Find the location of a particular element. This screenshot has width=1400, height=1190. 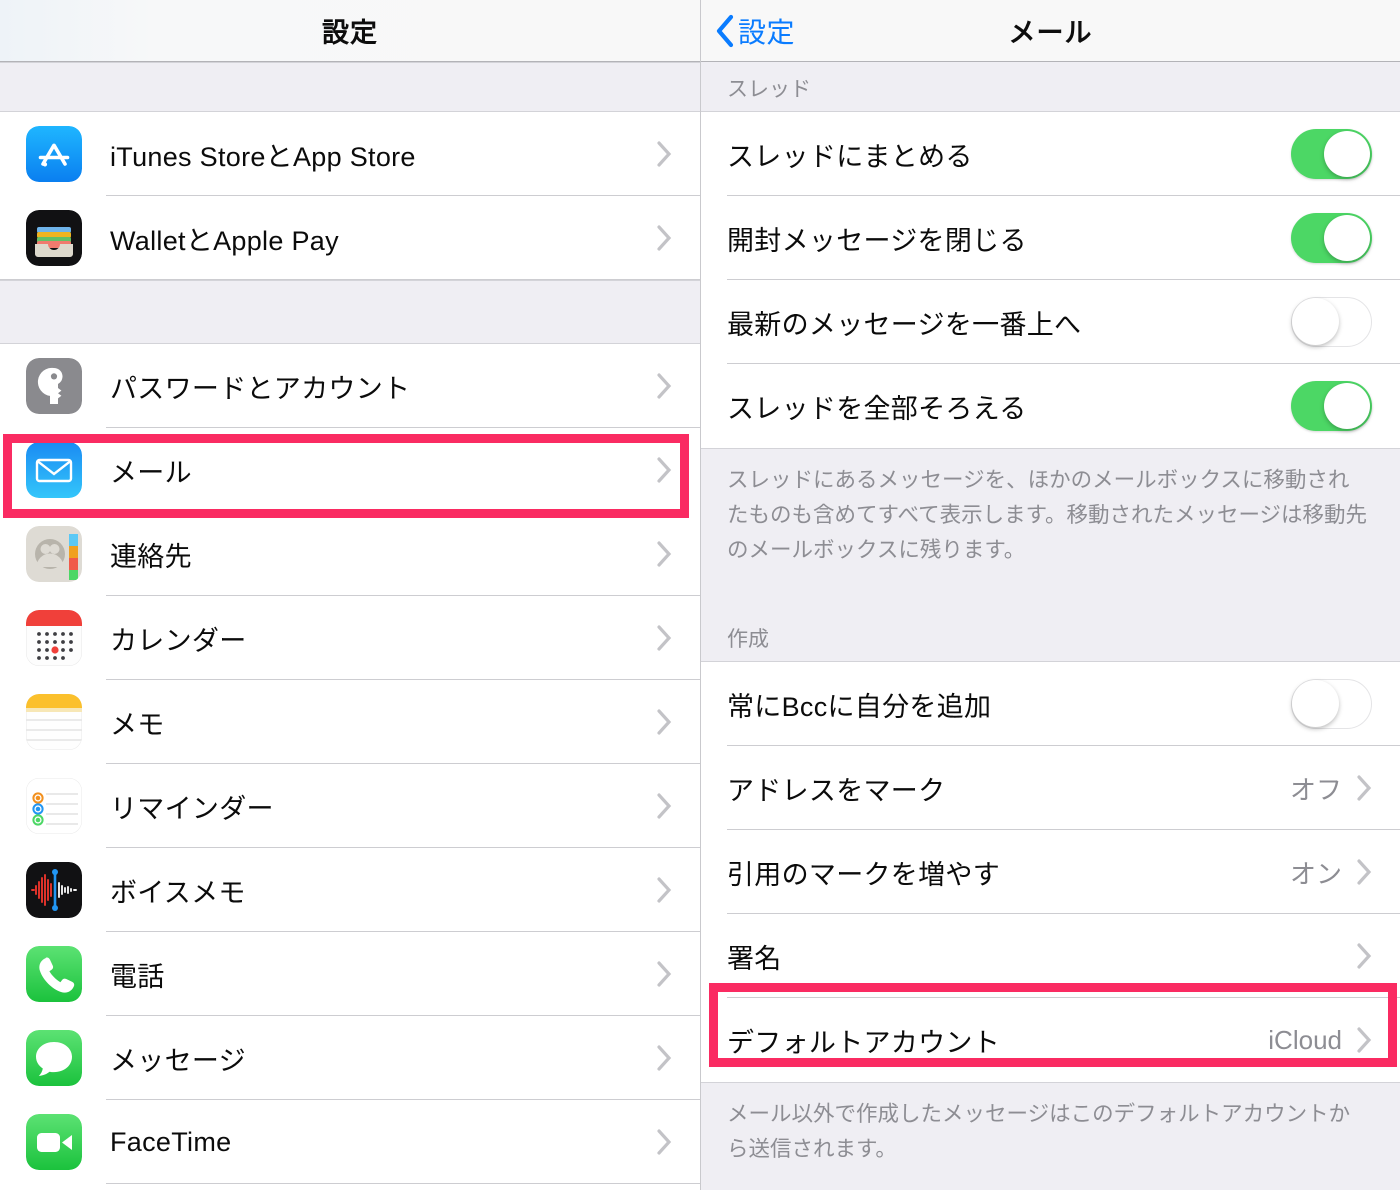

notes-icon is located at coordinates (54, 722).